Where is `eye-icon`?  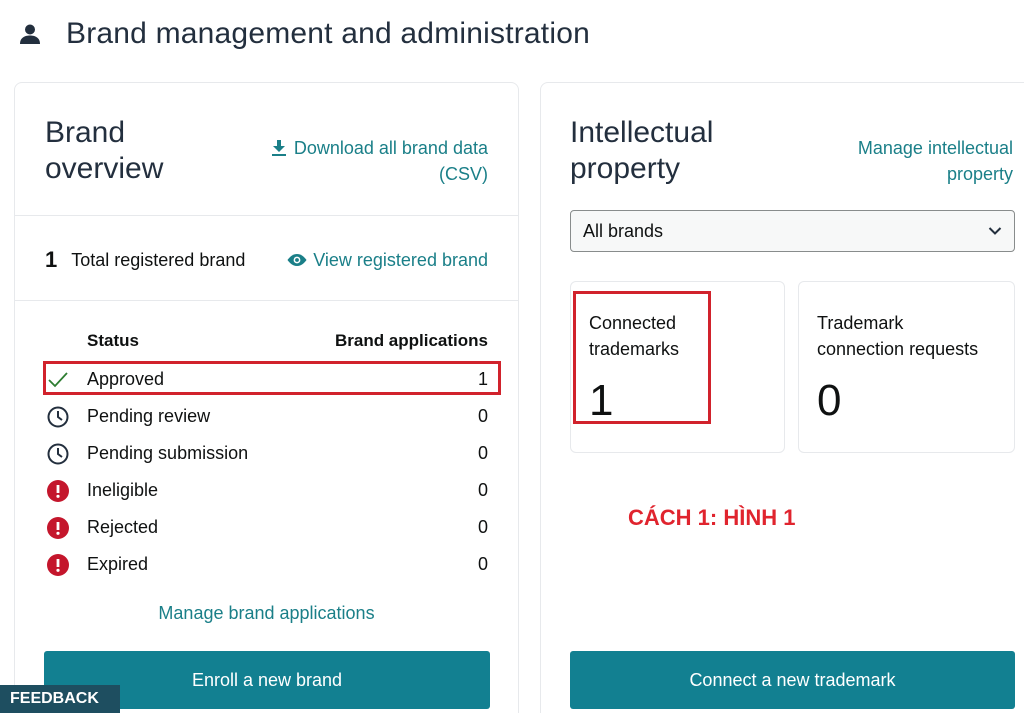
eye-icon is located at coordinates (297, 260).